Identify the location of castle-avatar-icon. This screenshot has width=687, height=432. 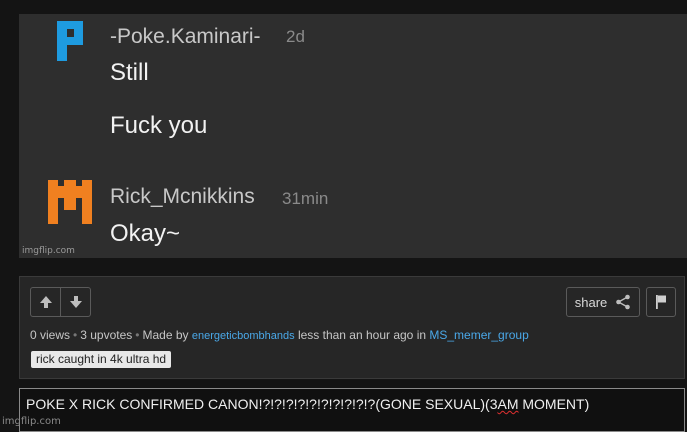
(70, 202).